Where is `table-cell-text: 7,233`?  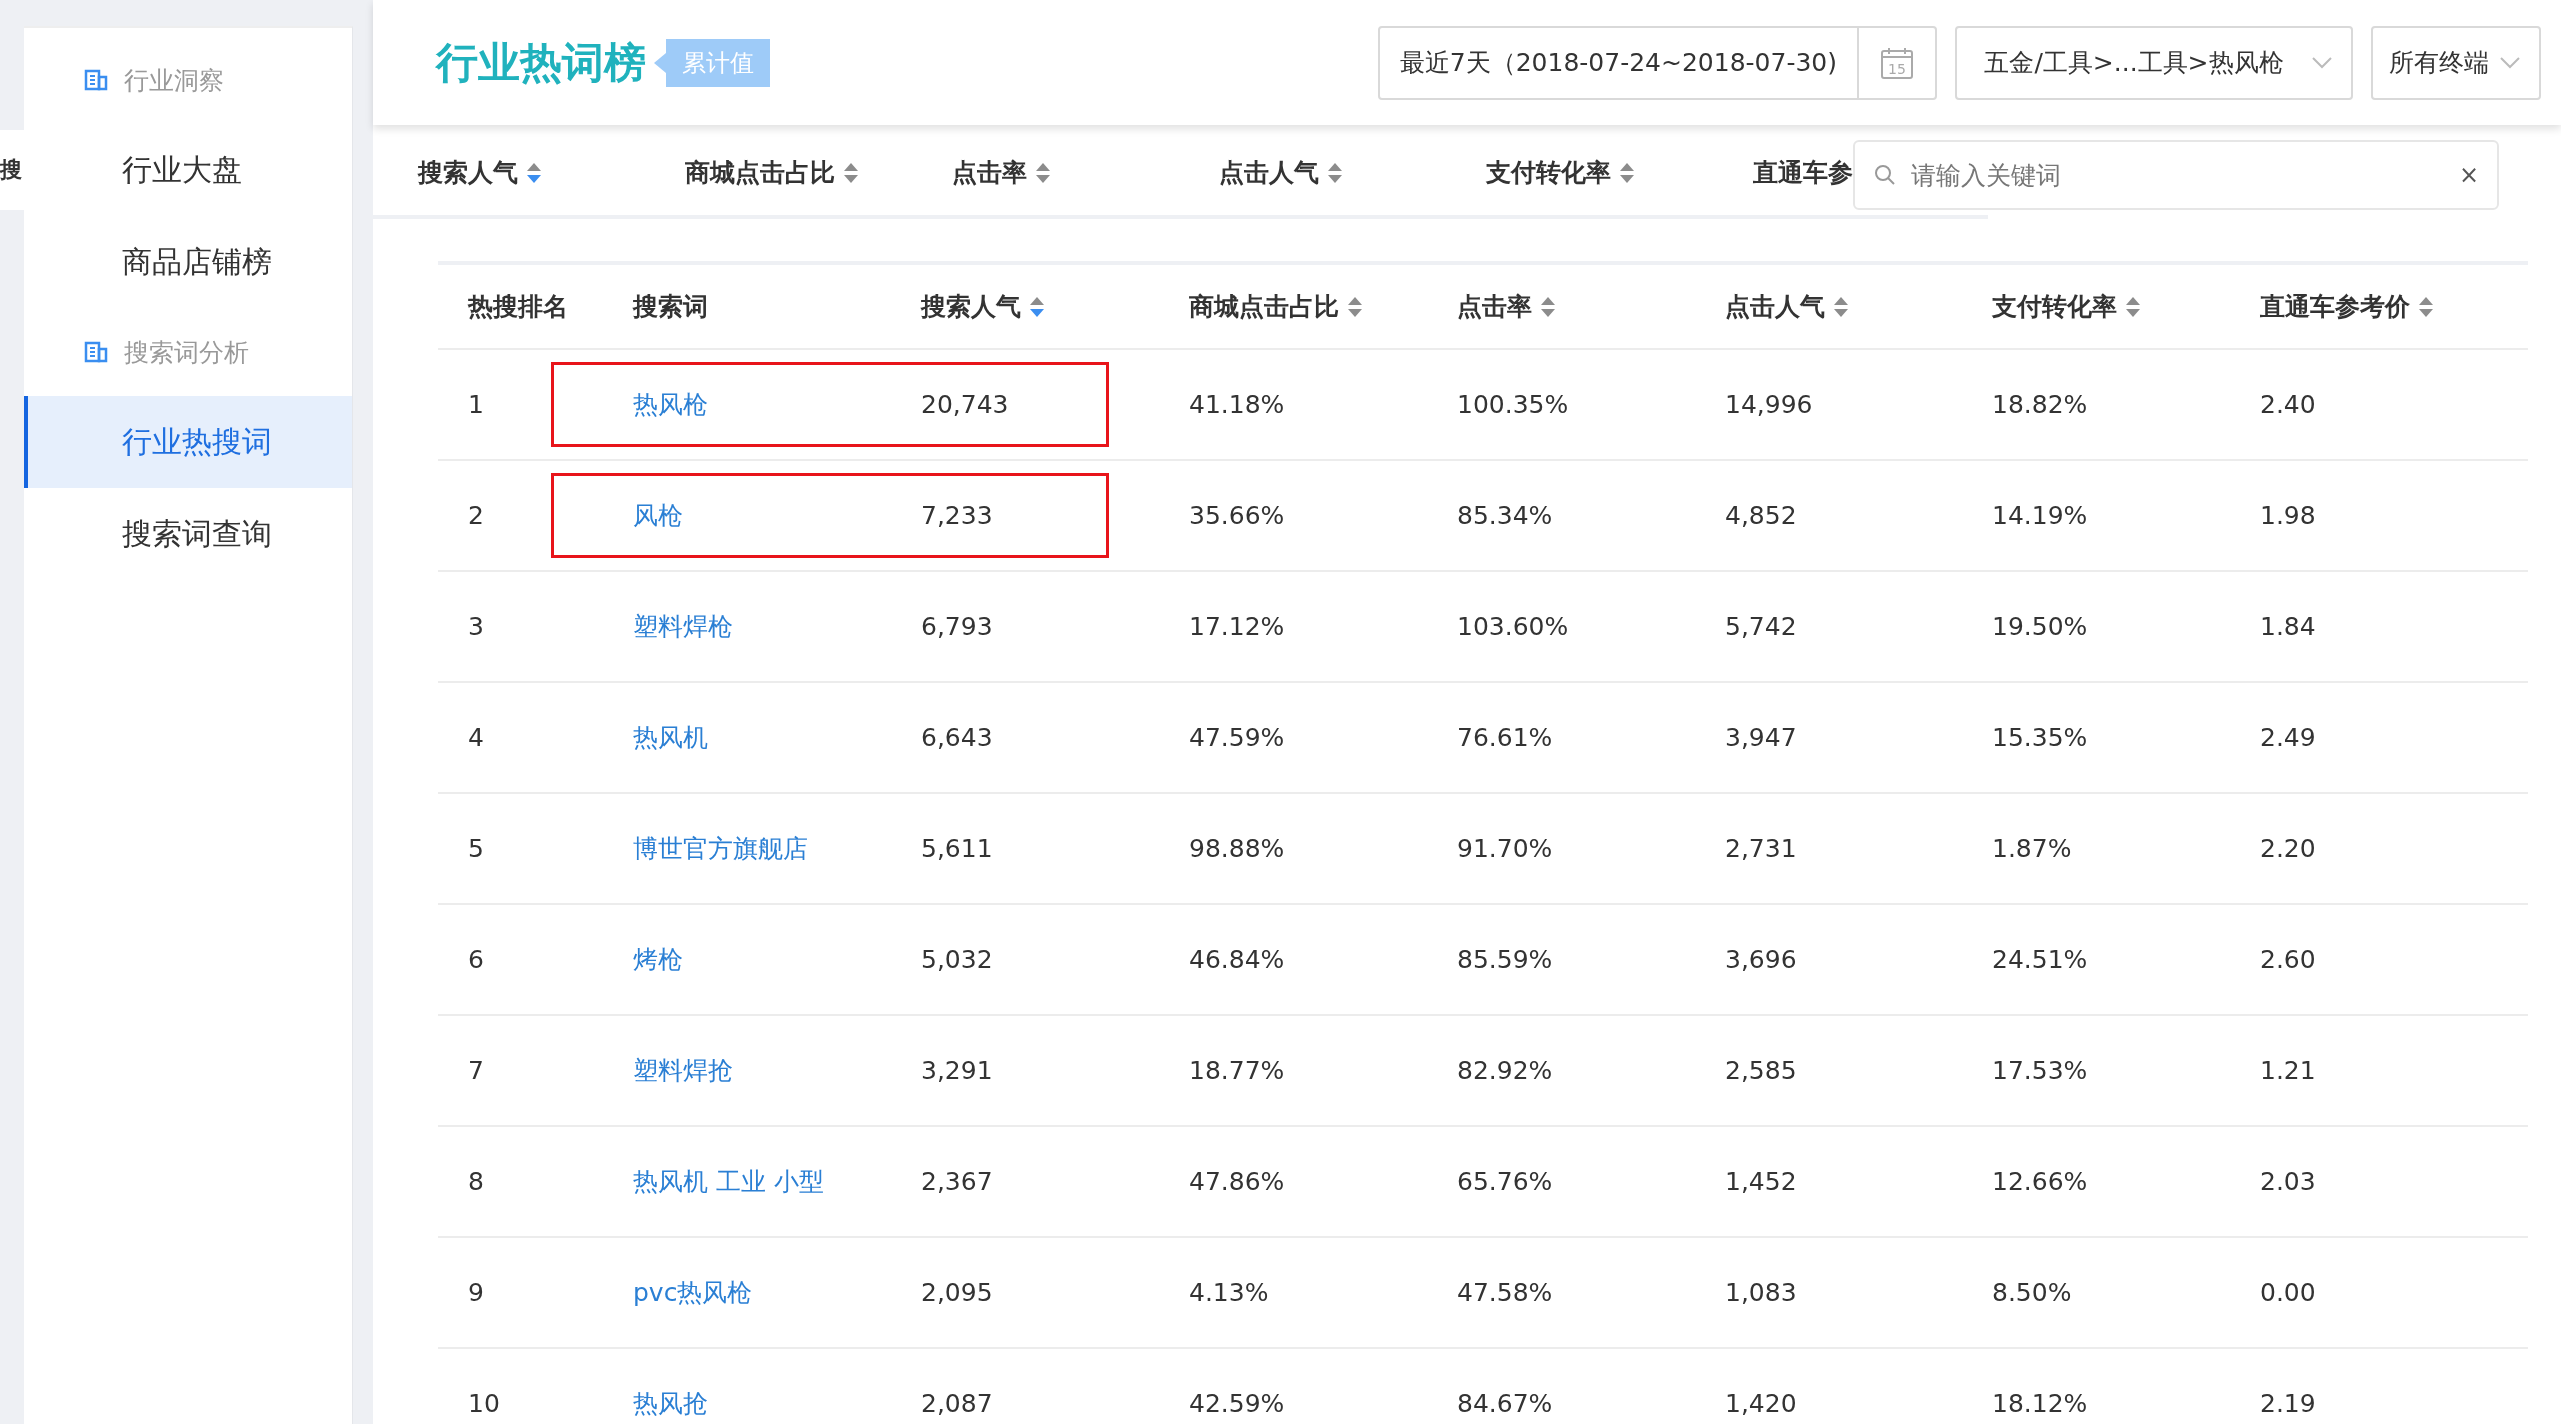
table-cell-text: 7,233 is located at coordinates (957, 515).